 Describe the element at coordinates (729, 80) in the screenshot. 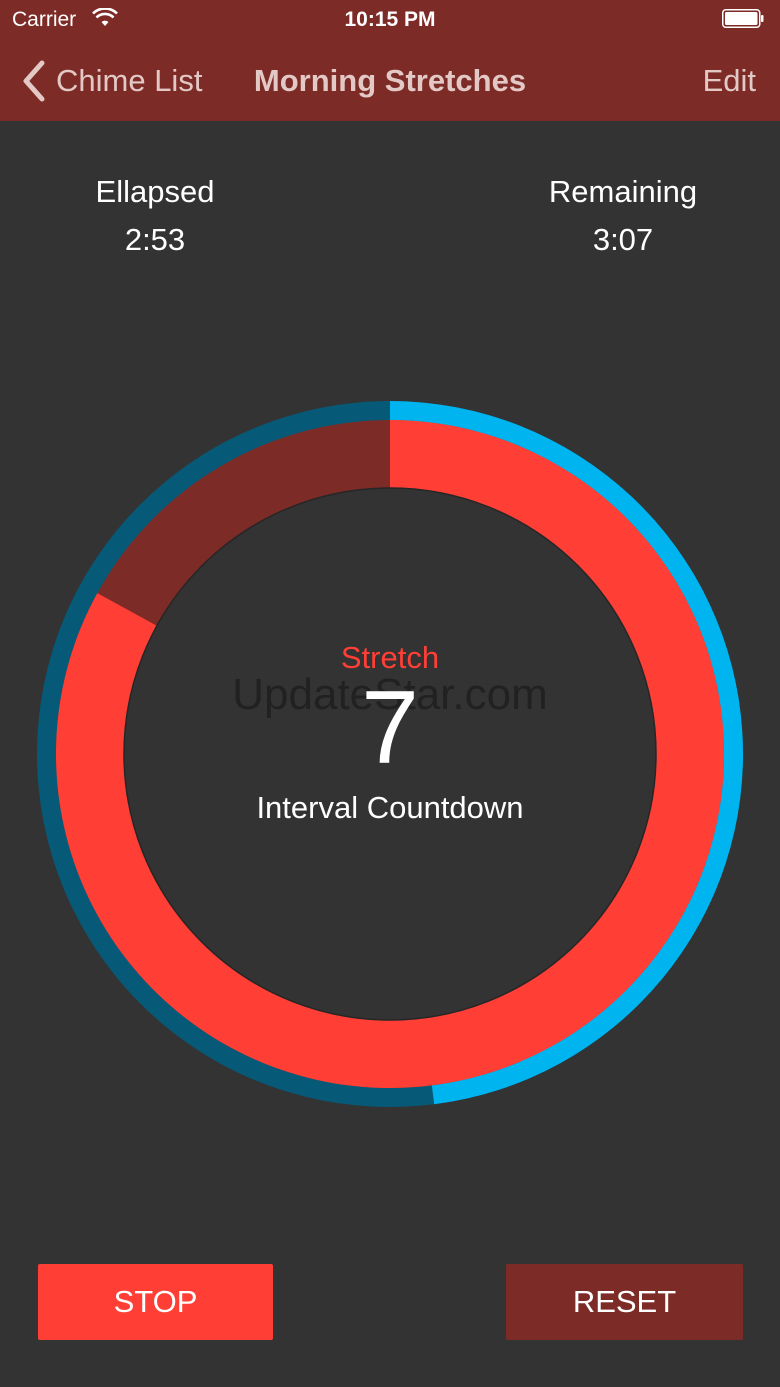

I see `edit-button: Edit` at that location.